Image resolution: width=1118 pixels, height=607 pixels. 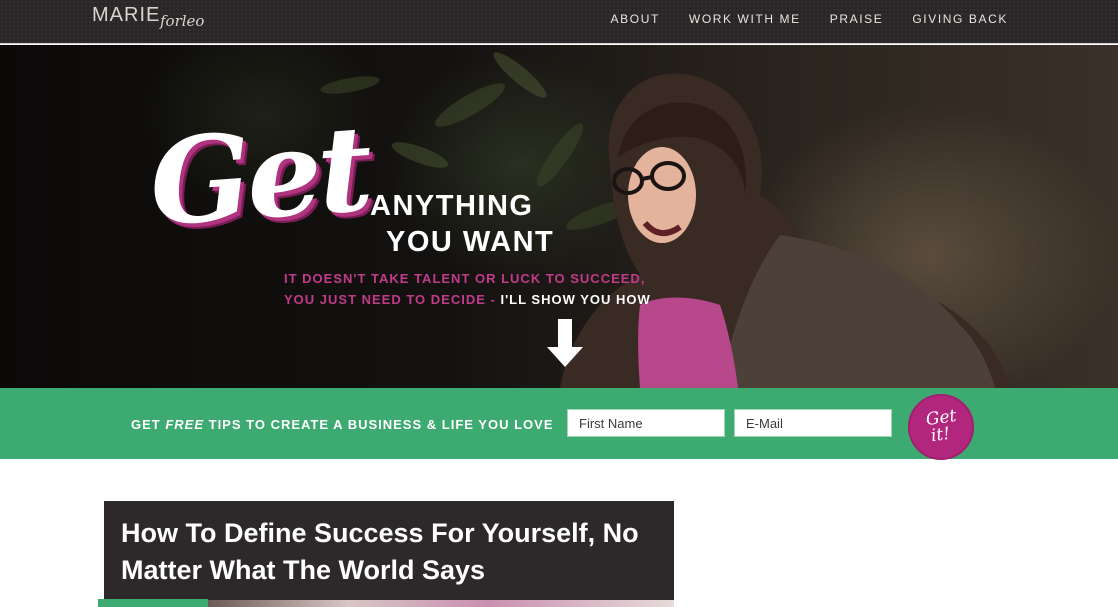 What do you see at coordinates (813, 423) in the screenshot?
I see `email-input` at bounding box center [813, 423].